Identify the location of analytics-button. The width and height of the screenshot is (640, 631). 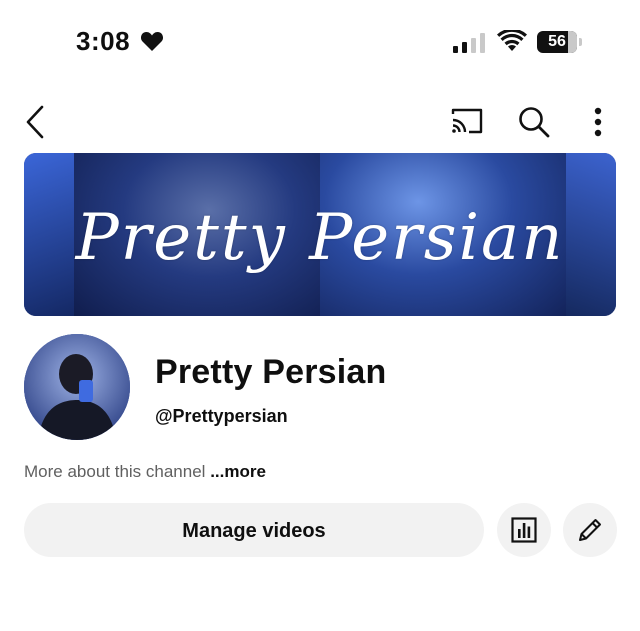
(524, 530).